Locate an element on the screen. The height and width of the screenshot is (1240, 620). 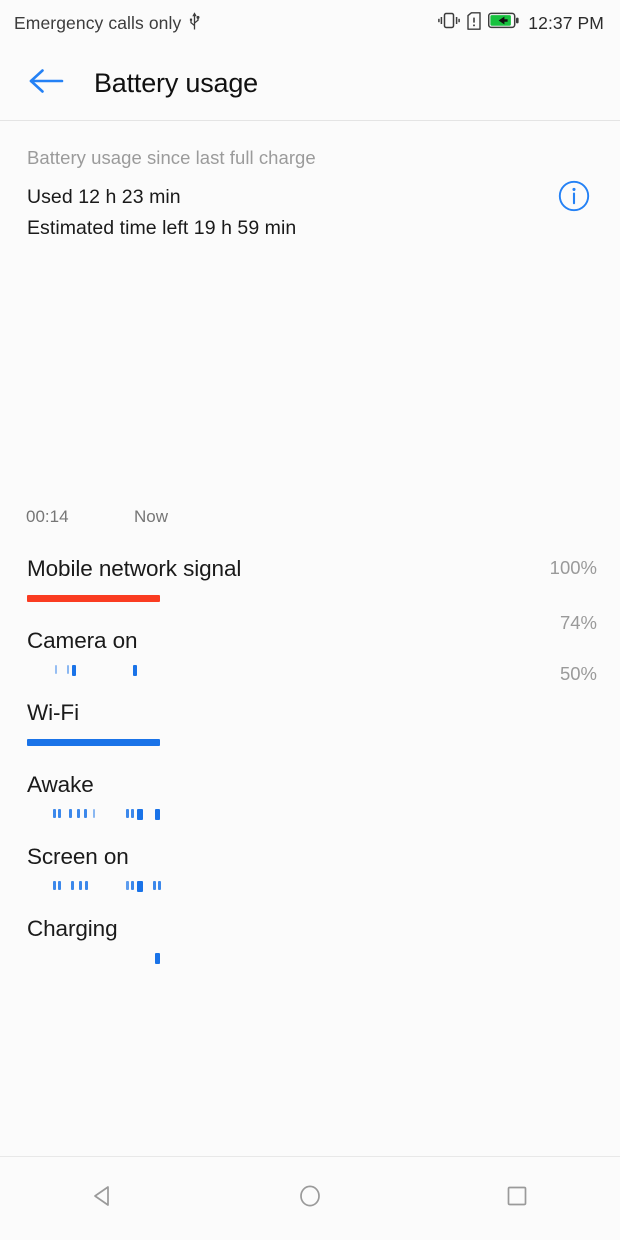
info-icon is located at coordinates (574, 199).